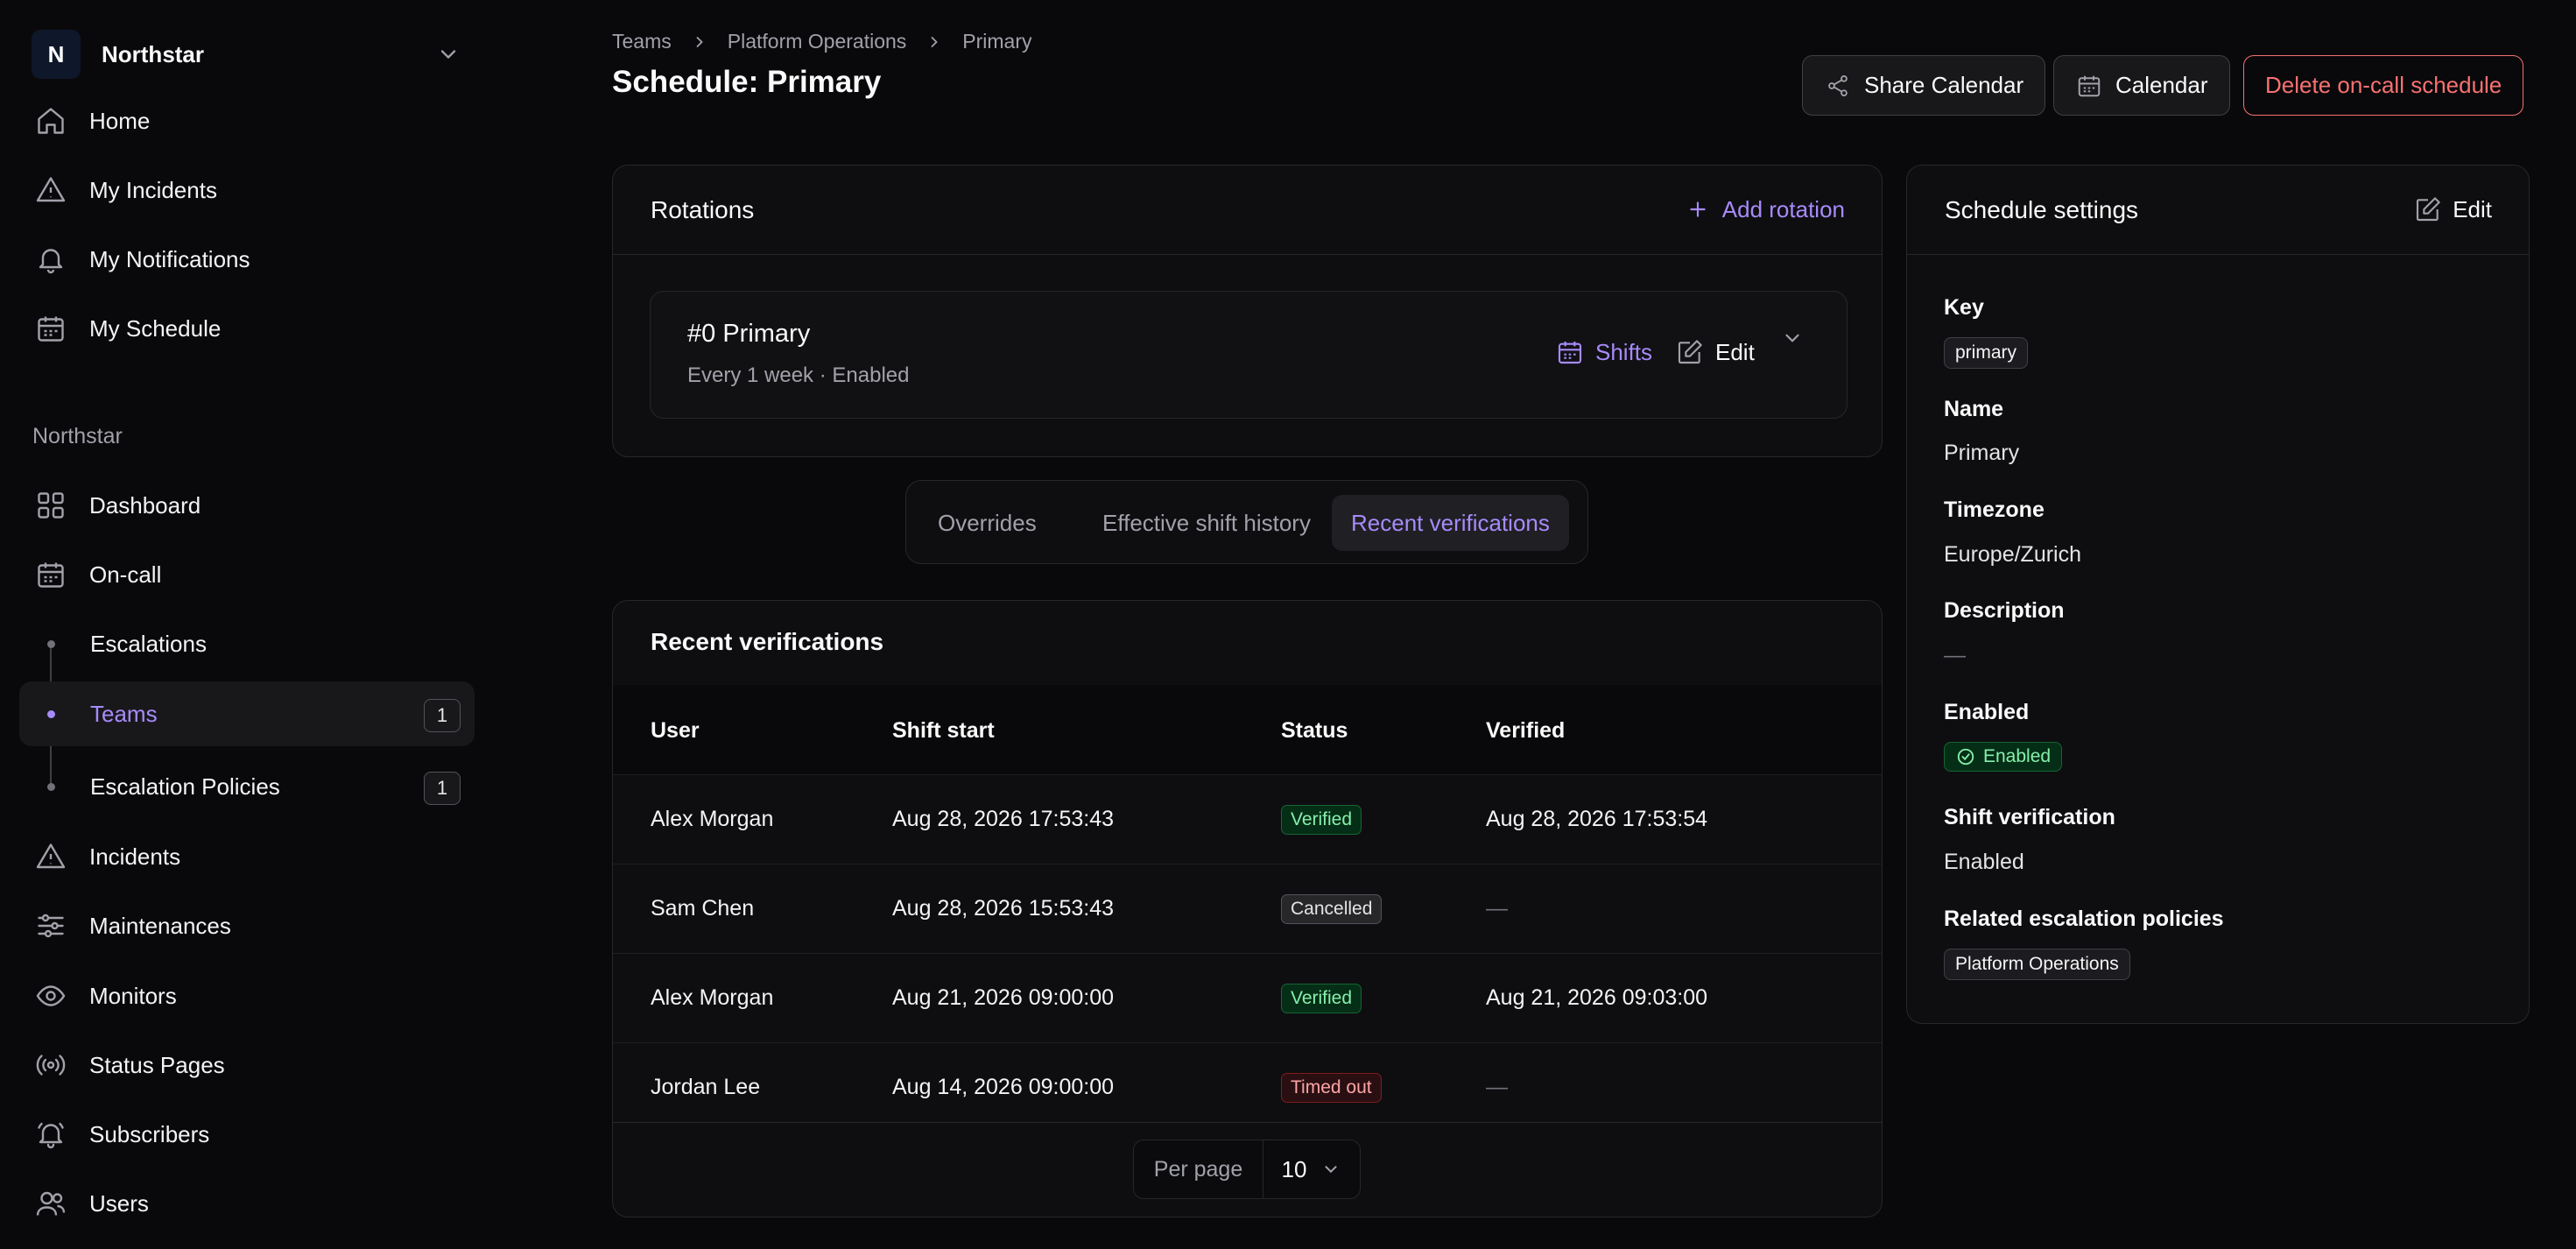 The image size is (2576, 1249). I want to click on page-title: Schedule: Primary, so click(747, 82).